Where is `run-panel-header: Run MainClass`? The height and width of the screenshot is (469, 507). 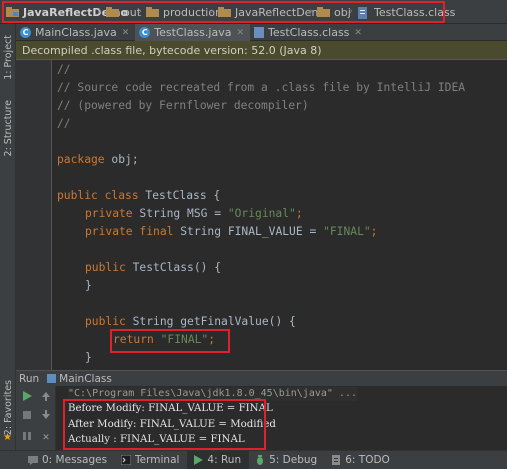
run-panel-header: Run MainClass is located at coordinates (261, 378).